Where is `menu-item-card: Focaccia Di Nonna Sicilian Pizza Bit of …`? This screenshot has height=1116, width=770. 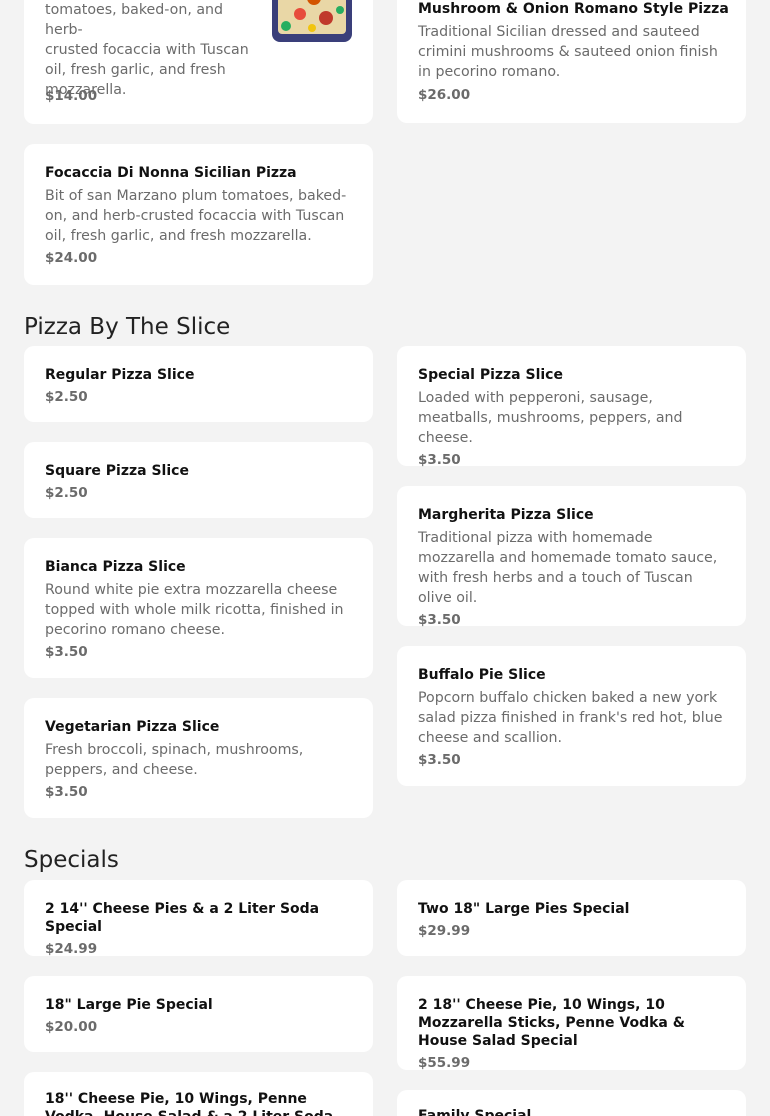 menu-item-card: Focaccia Di Nonna Sicilian Pizza Bit of … is located at coordinates (198, 214).